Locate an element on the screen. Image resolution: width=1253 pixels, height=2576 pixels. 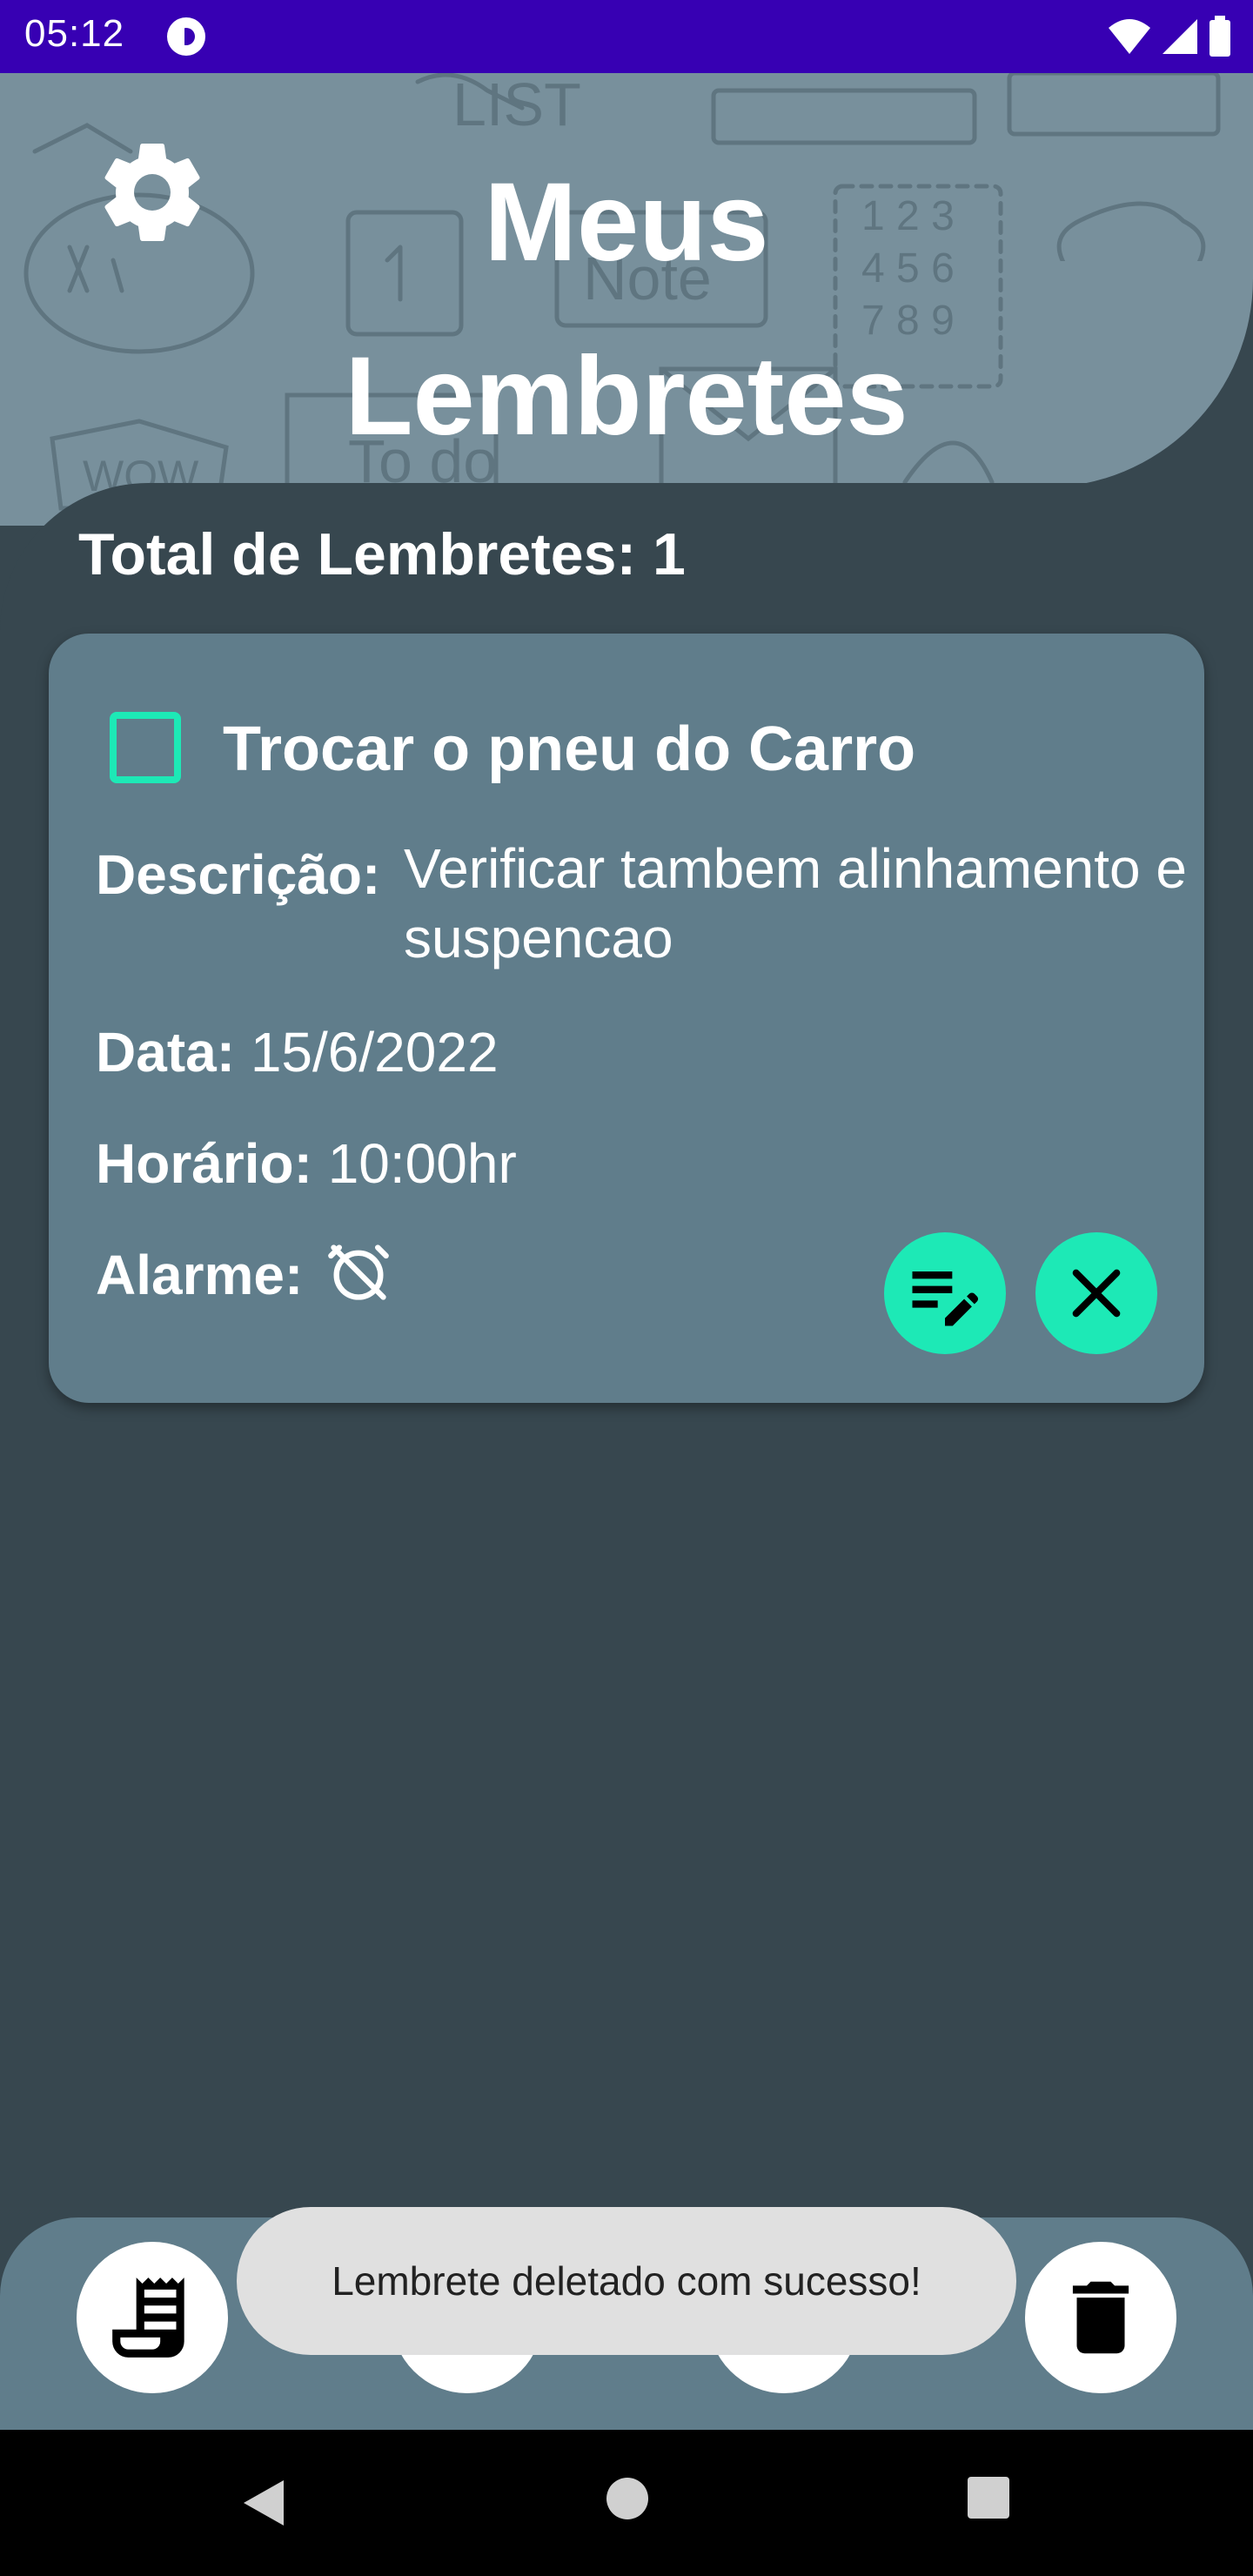
status-bar: 05:12 is located at coordinates (626, 37).